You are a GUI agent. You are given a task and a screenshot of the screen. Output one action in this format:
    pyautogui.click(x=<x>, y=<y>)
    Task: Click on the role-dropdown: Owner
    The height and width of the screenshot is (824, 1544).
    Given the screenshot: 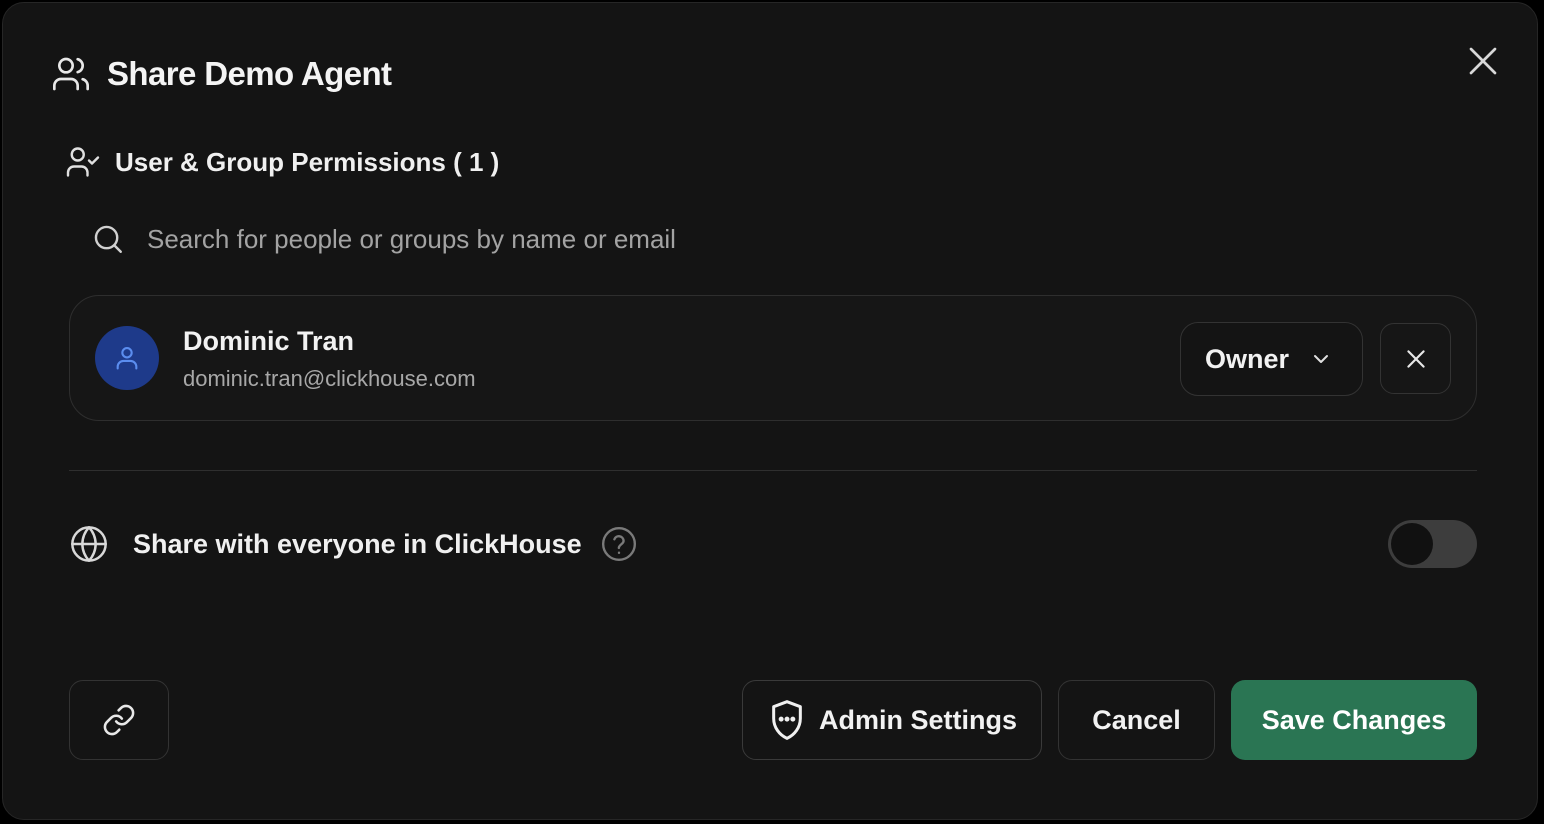 What is the action you would take?
    pyautogui.click(x=1271, y=359)
    